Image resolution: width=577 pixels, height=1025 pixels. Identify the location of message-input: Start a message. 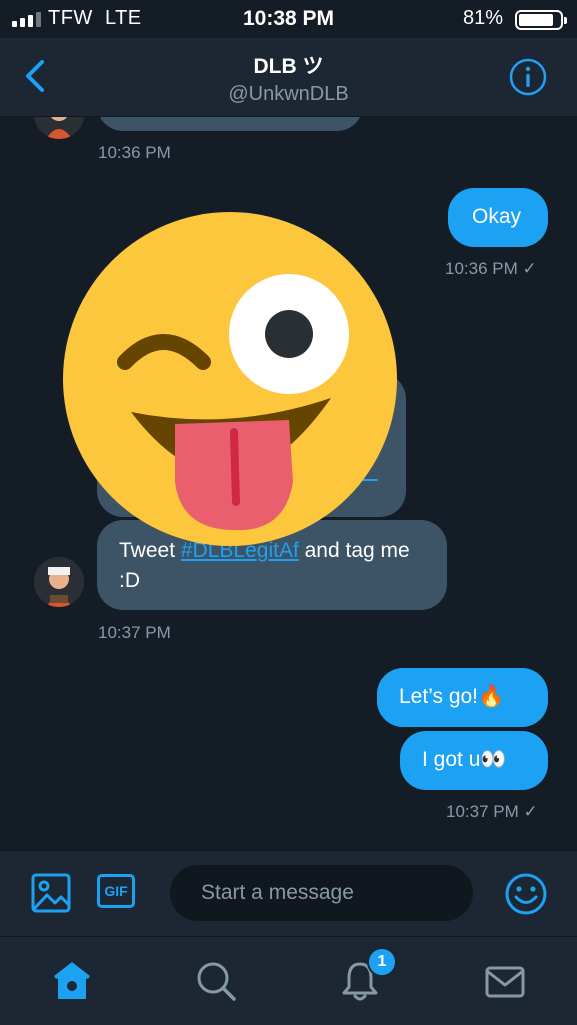
(321, 893).